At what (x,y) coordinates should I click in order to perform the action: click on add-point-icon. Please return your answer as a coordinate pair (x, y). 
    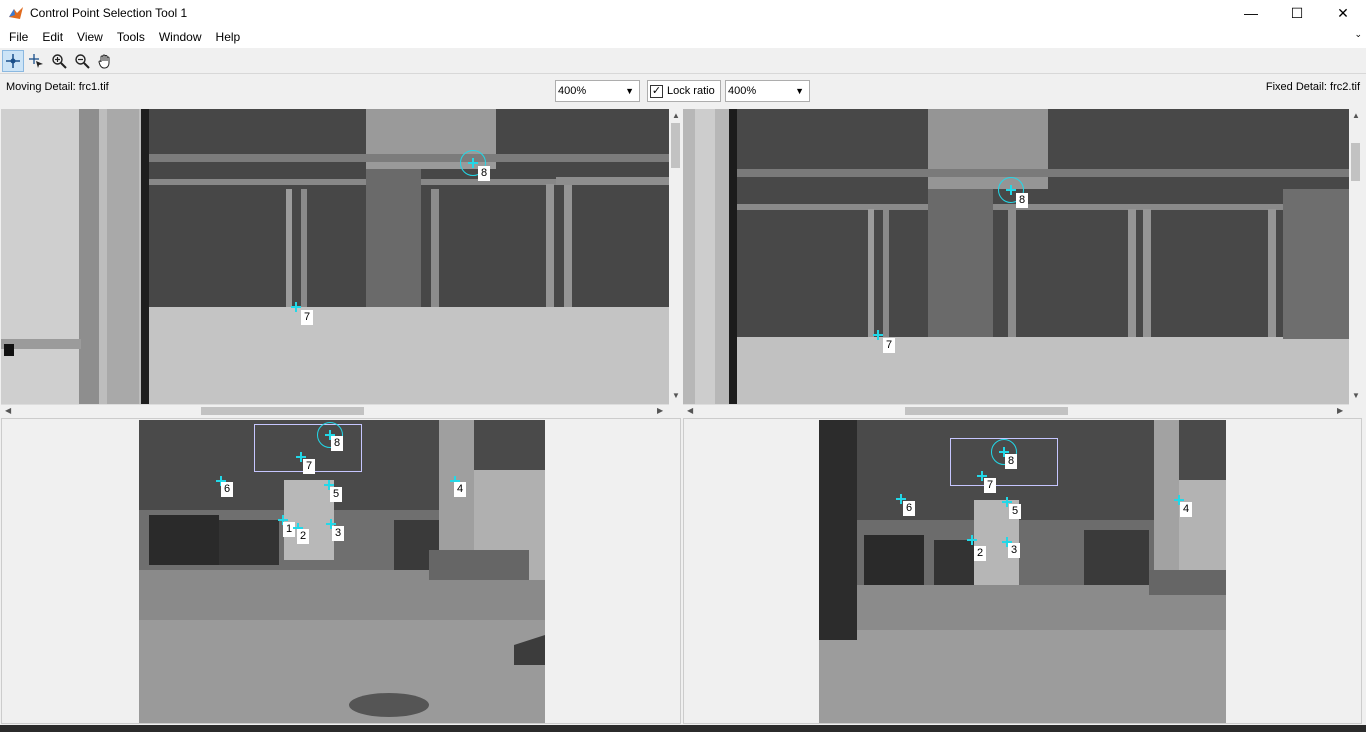
    Looking at the image, I should click on (13, 60).